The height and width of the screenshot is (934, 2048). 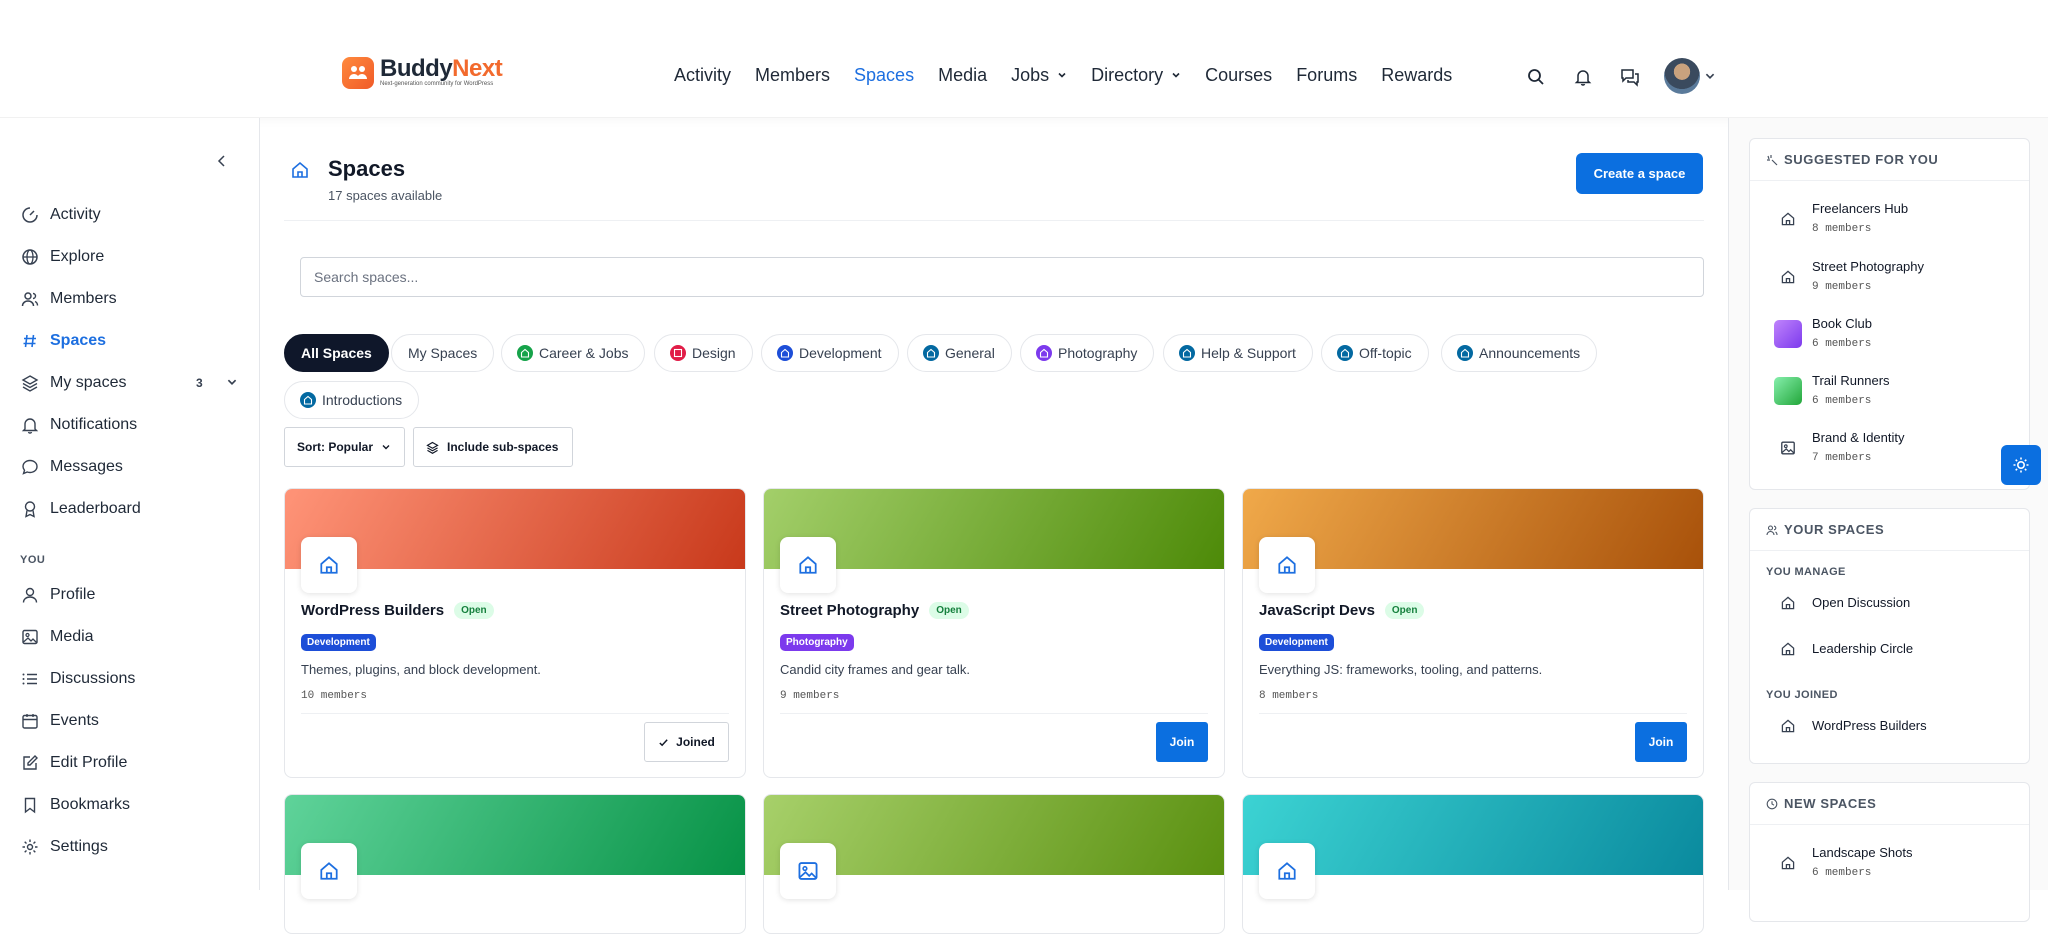 I want to click on sidebar-item-label: Settings, so click(x=79, y=846).